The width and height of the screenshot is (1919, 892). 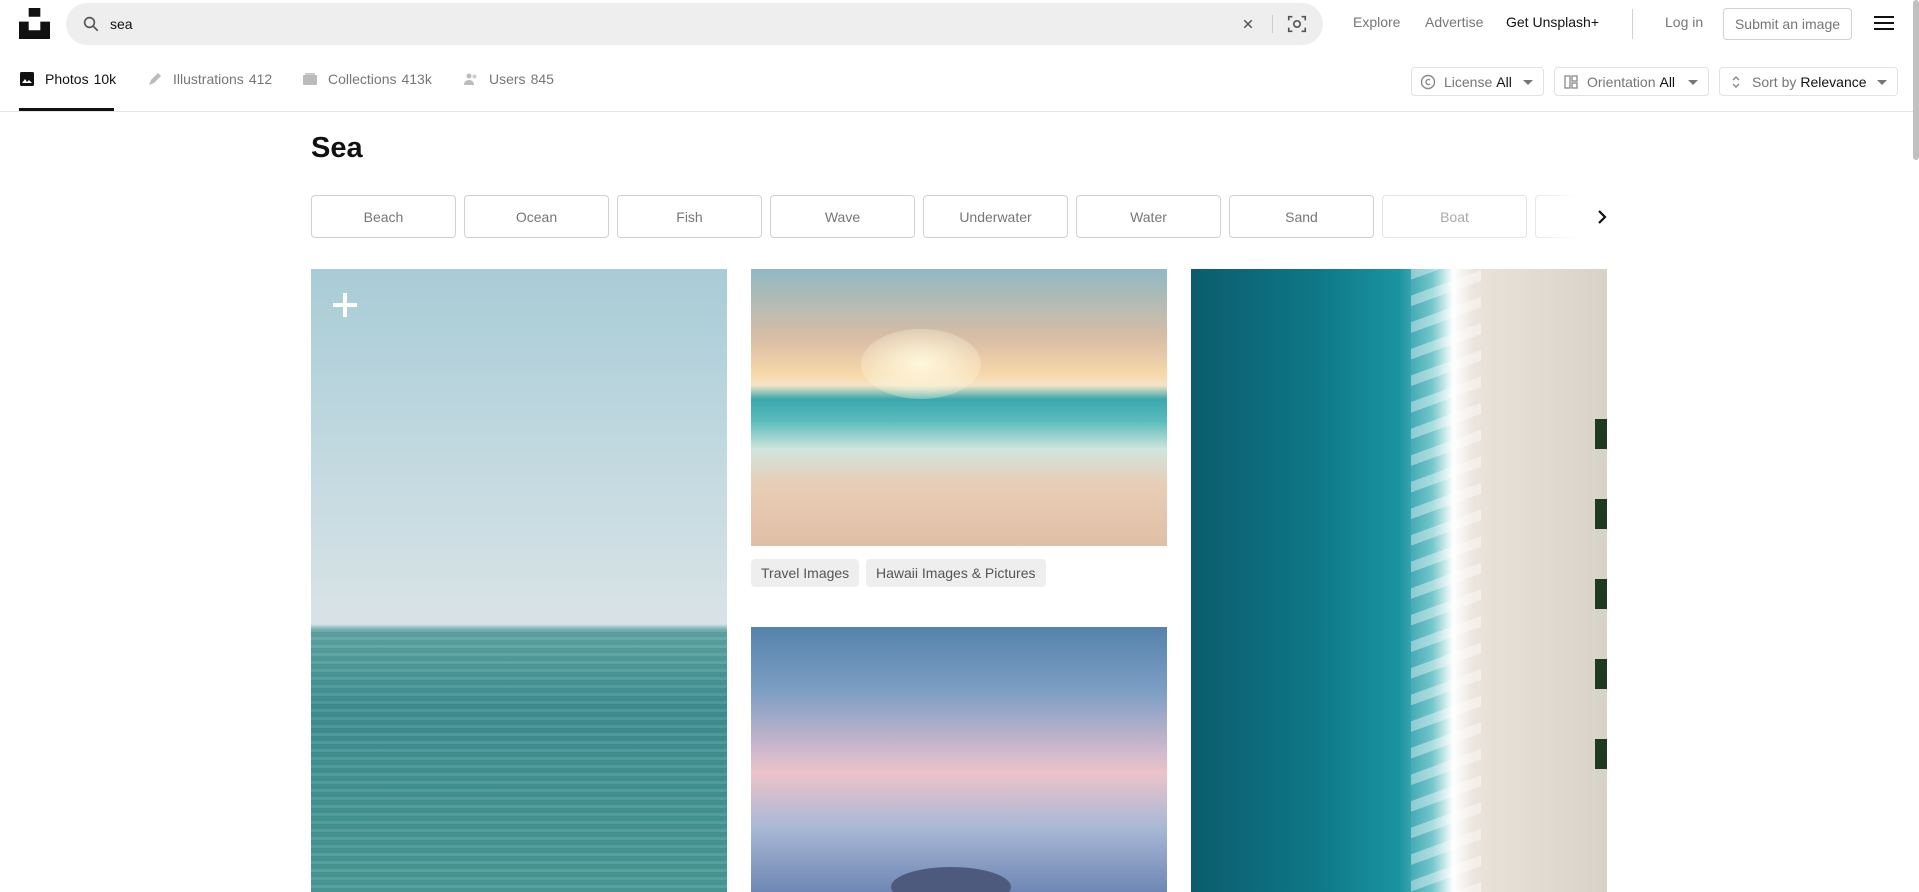 I want to click on sun-glow, so click(x=921, y=364).